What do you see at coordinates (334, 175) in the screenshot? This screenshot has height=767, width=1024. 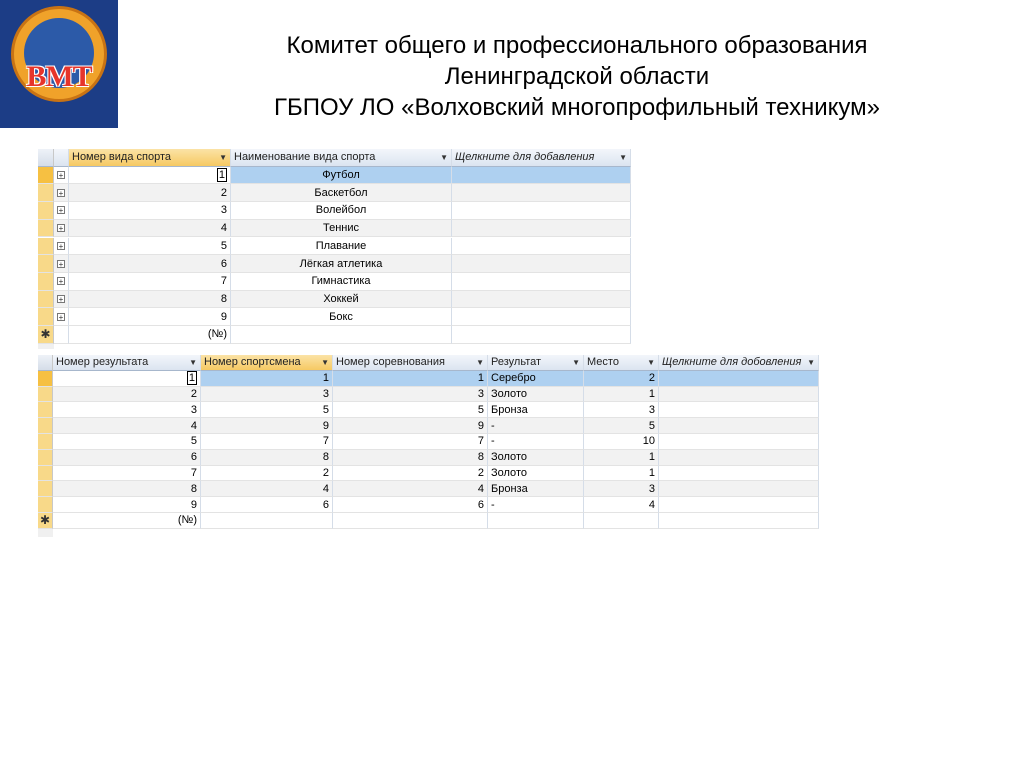 I see `table-row: +1 Футбол` at bounding box center [334, 175].